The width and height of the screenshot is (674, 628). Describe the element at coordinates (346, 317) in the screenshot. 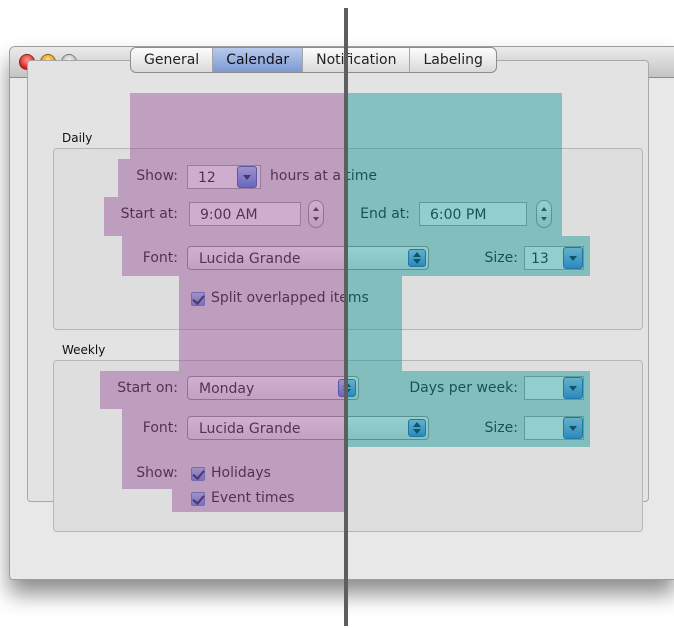

I see `split-divider` at that location.